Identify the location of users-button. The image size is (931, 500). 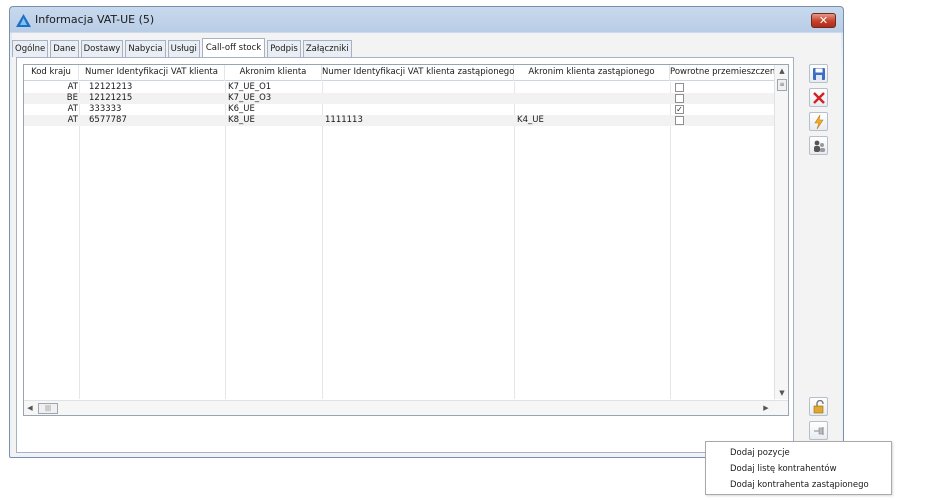
(818, 145).